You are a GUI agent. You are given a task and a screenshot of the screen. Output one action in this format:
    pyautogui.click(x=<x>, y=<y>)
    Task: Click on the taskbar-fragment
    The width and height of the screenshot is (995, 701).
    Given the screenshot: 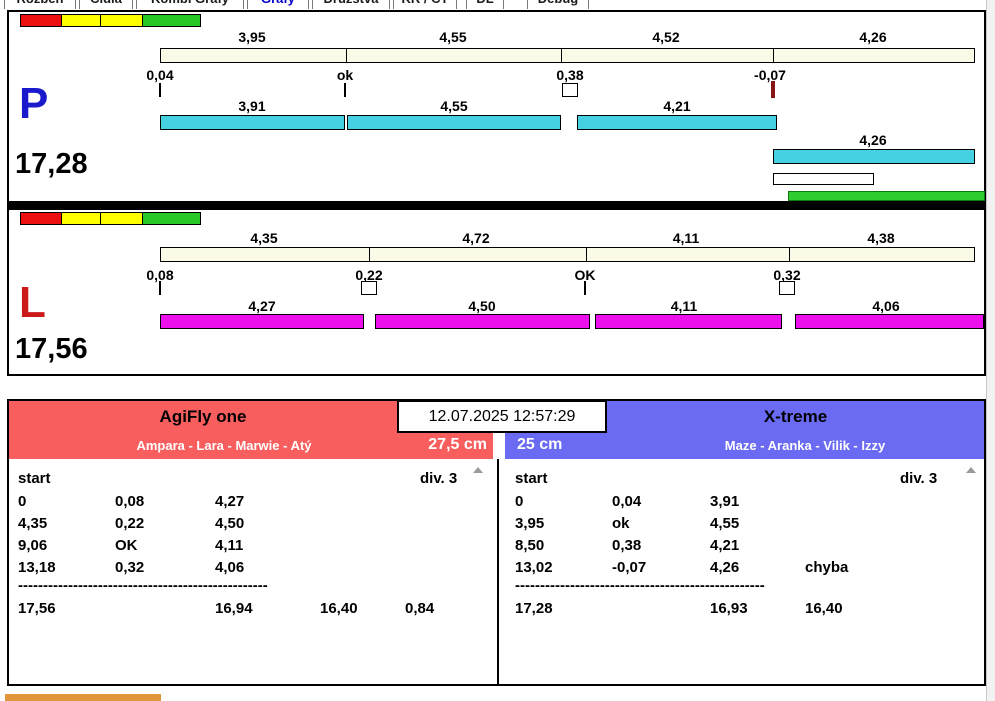 What is the action you would take?
    pyautogui.click(x=83, y=697)
    